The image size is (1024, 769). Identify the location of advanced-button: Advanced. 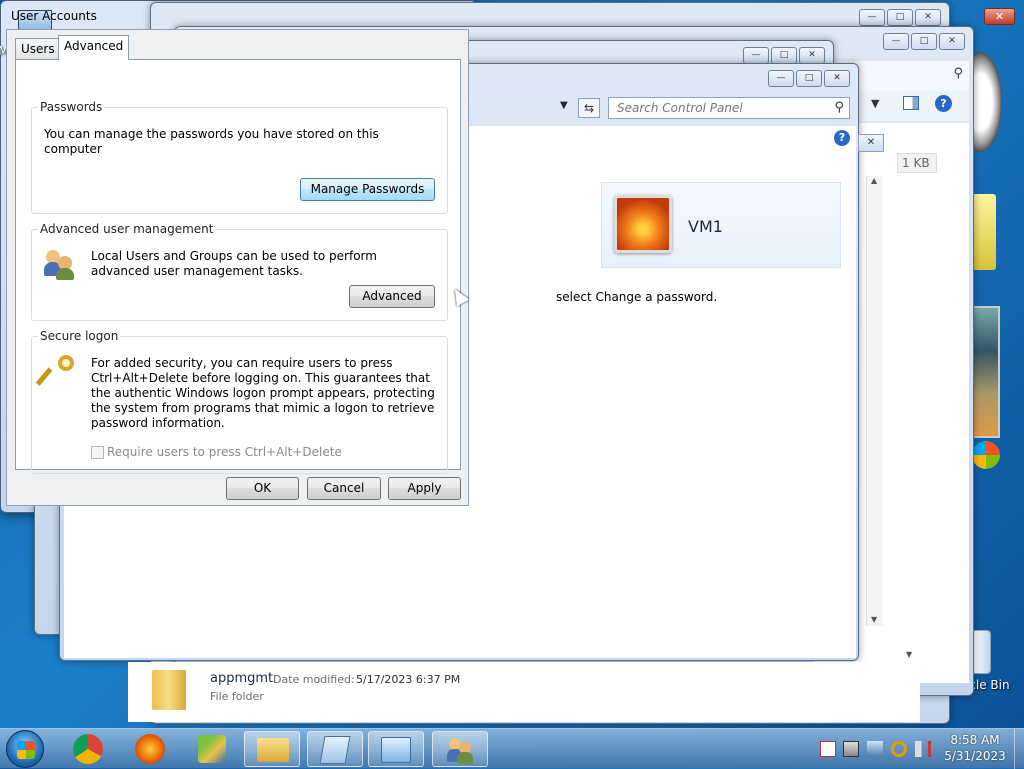
(392, 296).